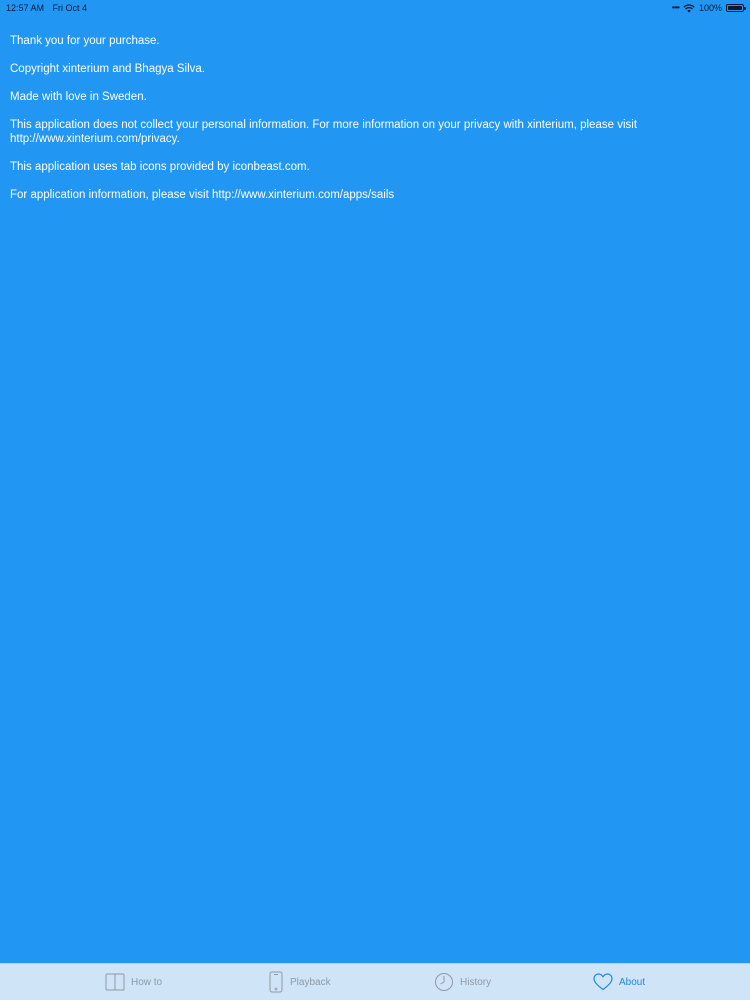 This screenshot has height=1000, width=750. I want to click on tab-how-to: How to, so click(133, 982).